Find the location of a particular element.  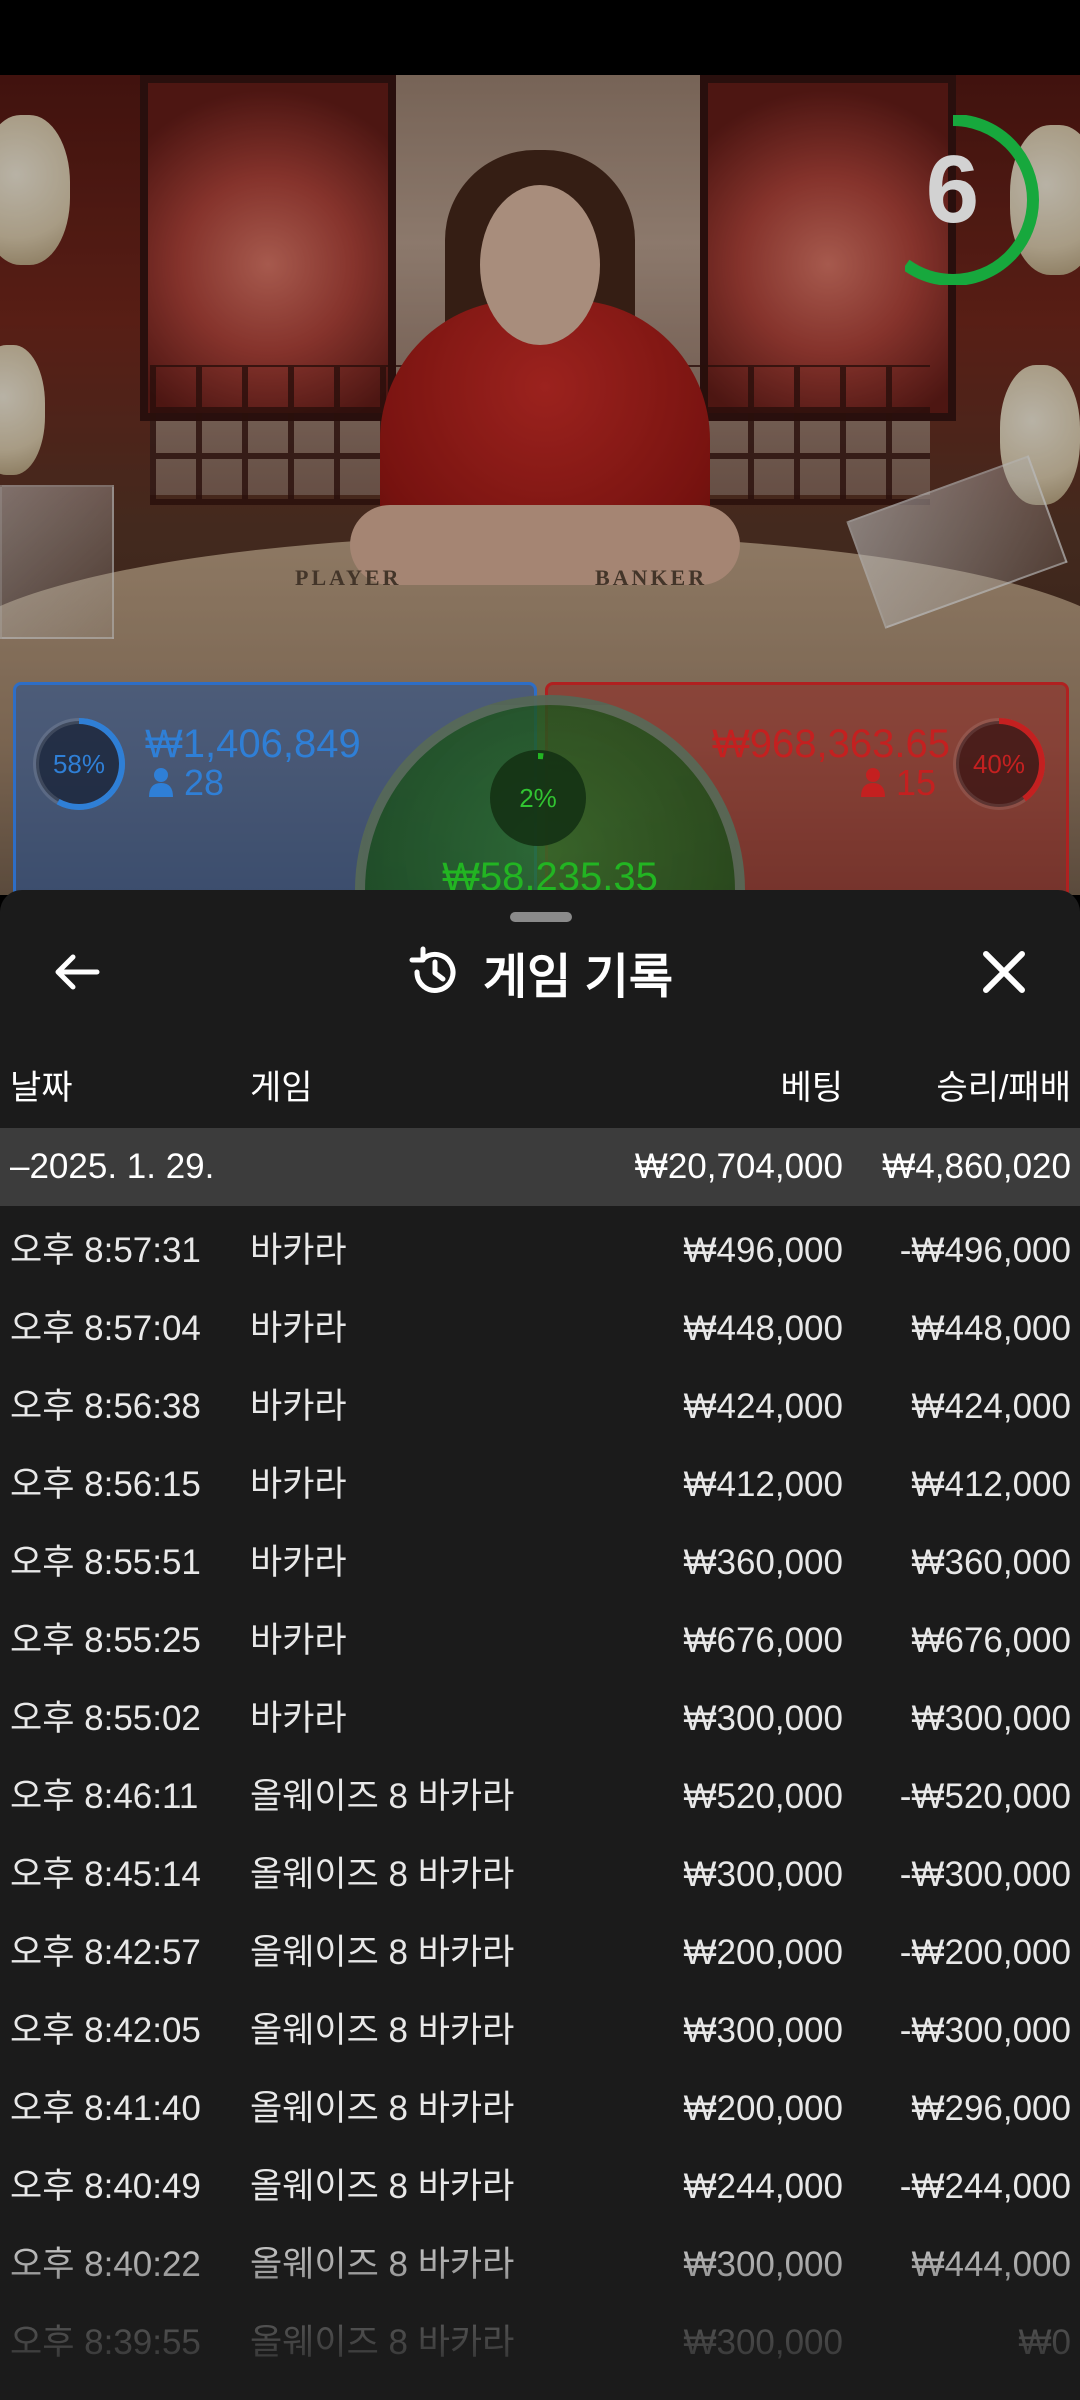

row-result: ₩424,000 is located at coordinates (991, 1406).